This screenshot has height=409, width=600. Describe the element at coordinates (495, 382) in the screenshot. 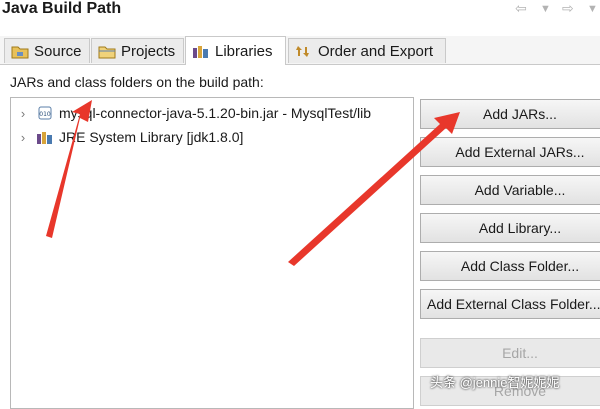

I see `watermark: 头条 @jennie智妮妮妮` at that location.